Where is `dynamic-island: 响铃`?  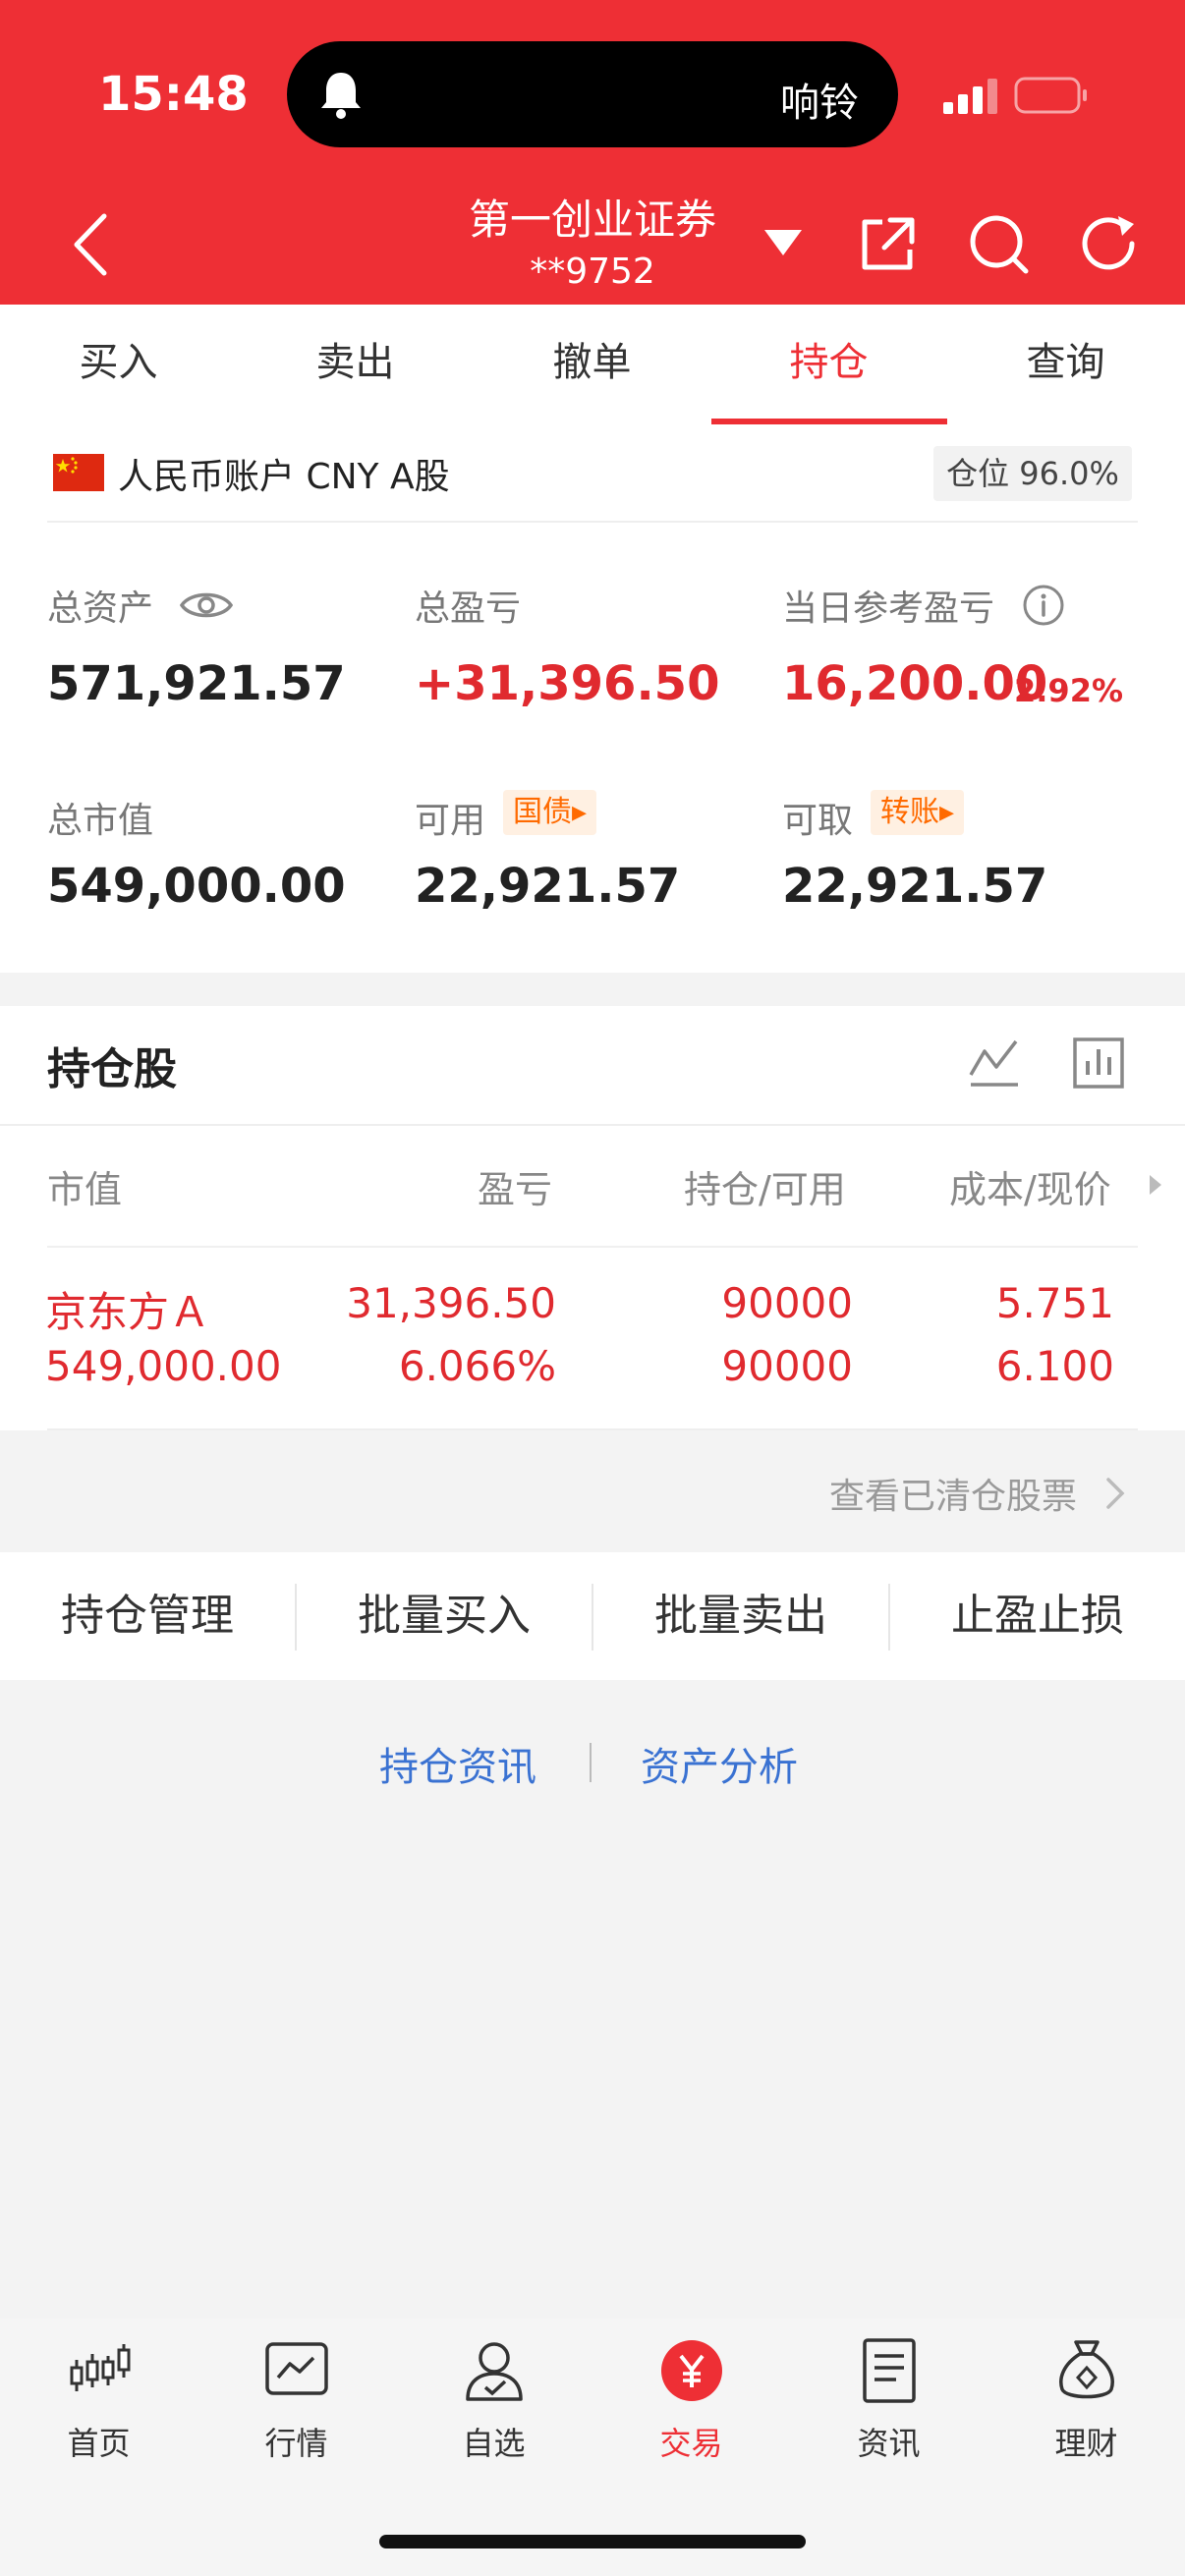
dynamic-island: 响铃 is located at coordinates (592, 94).